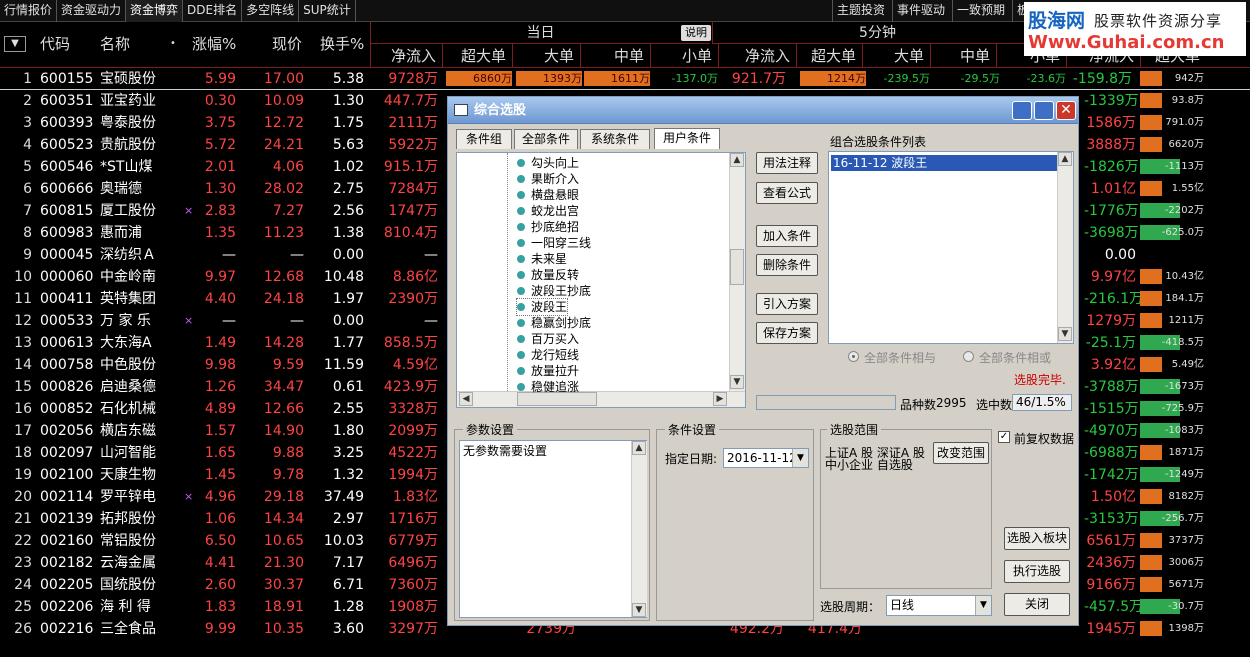 The image size is (1250, 657). What do you see at coordinates (737, 160) in the screenshot?
I see `scroll-up-icon: ▲` at bounding box center [737, 160].